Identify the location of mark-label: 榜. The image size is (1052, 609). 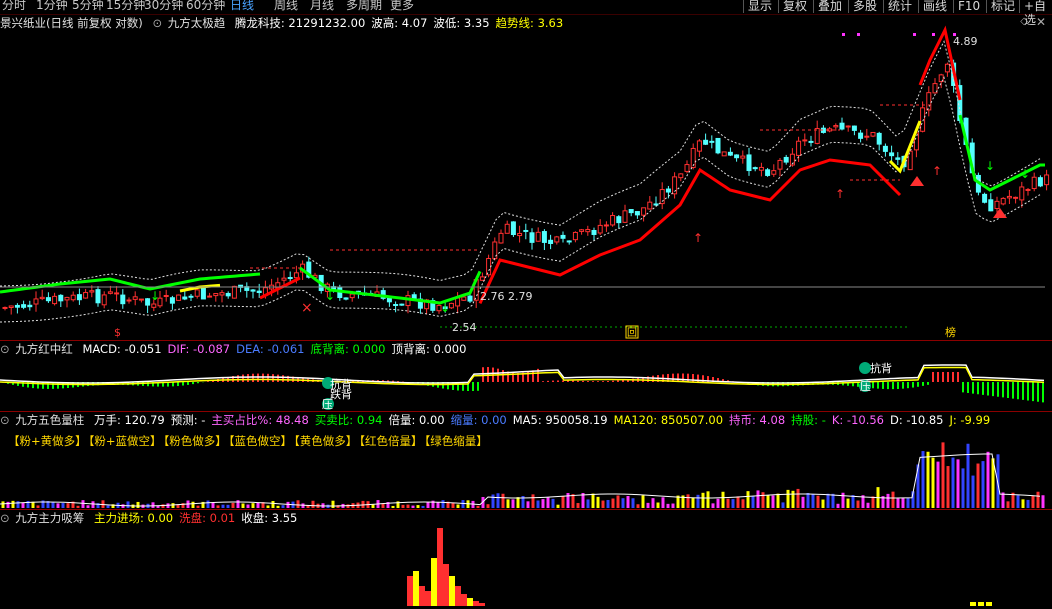
(950, 332).